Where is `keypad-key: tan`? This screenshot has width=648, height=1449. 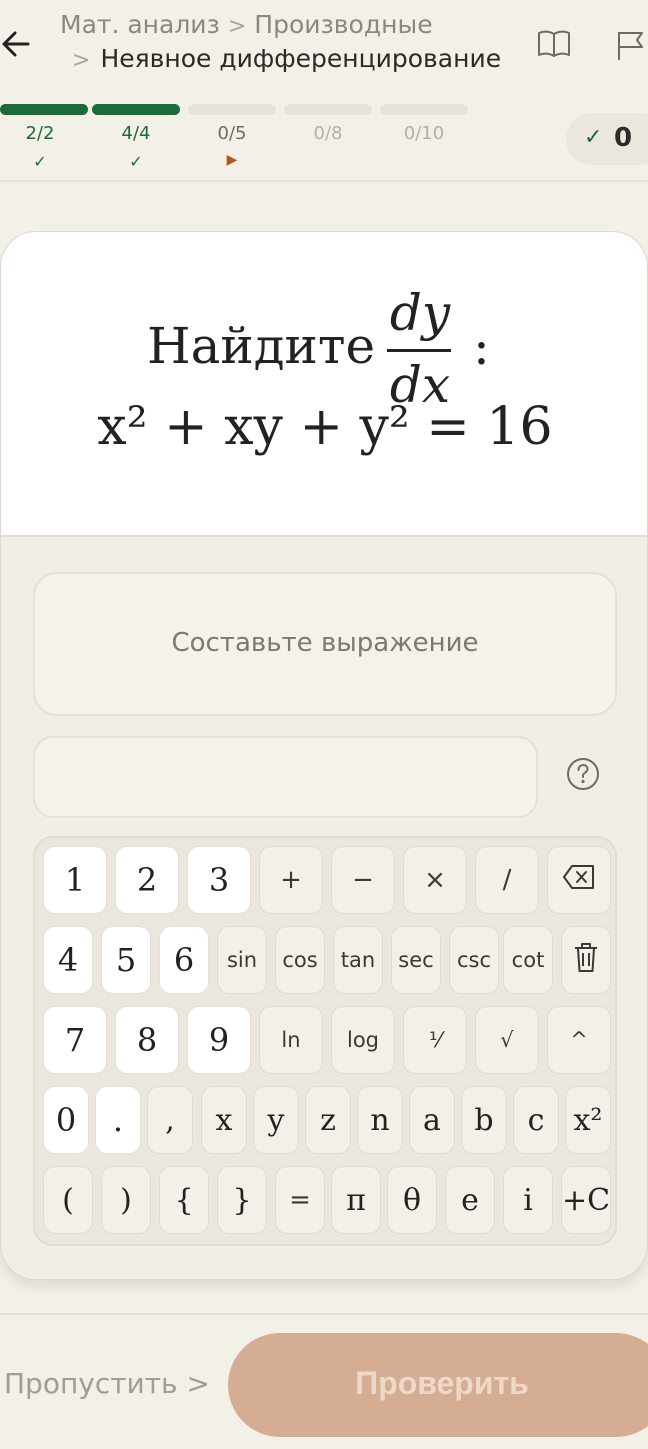
keypad-key: tan is located at coordinates (358, 960).